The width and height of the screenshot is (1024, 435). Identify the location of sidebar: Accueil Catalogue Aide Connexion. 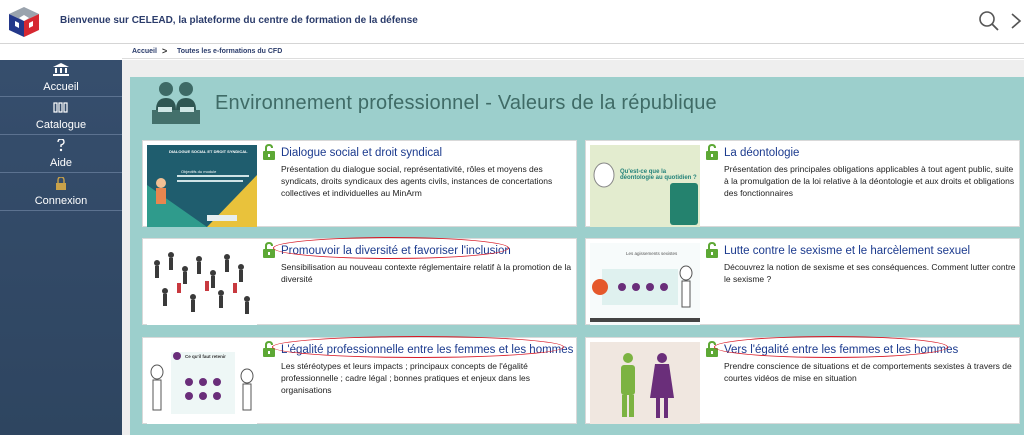
(61, 247).